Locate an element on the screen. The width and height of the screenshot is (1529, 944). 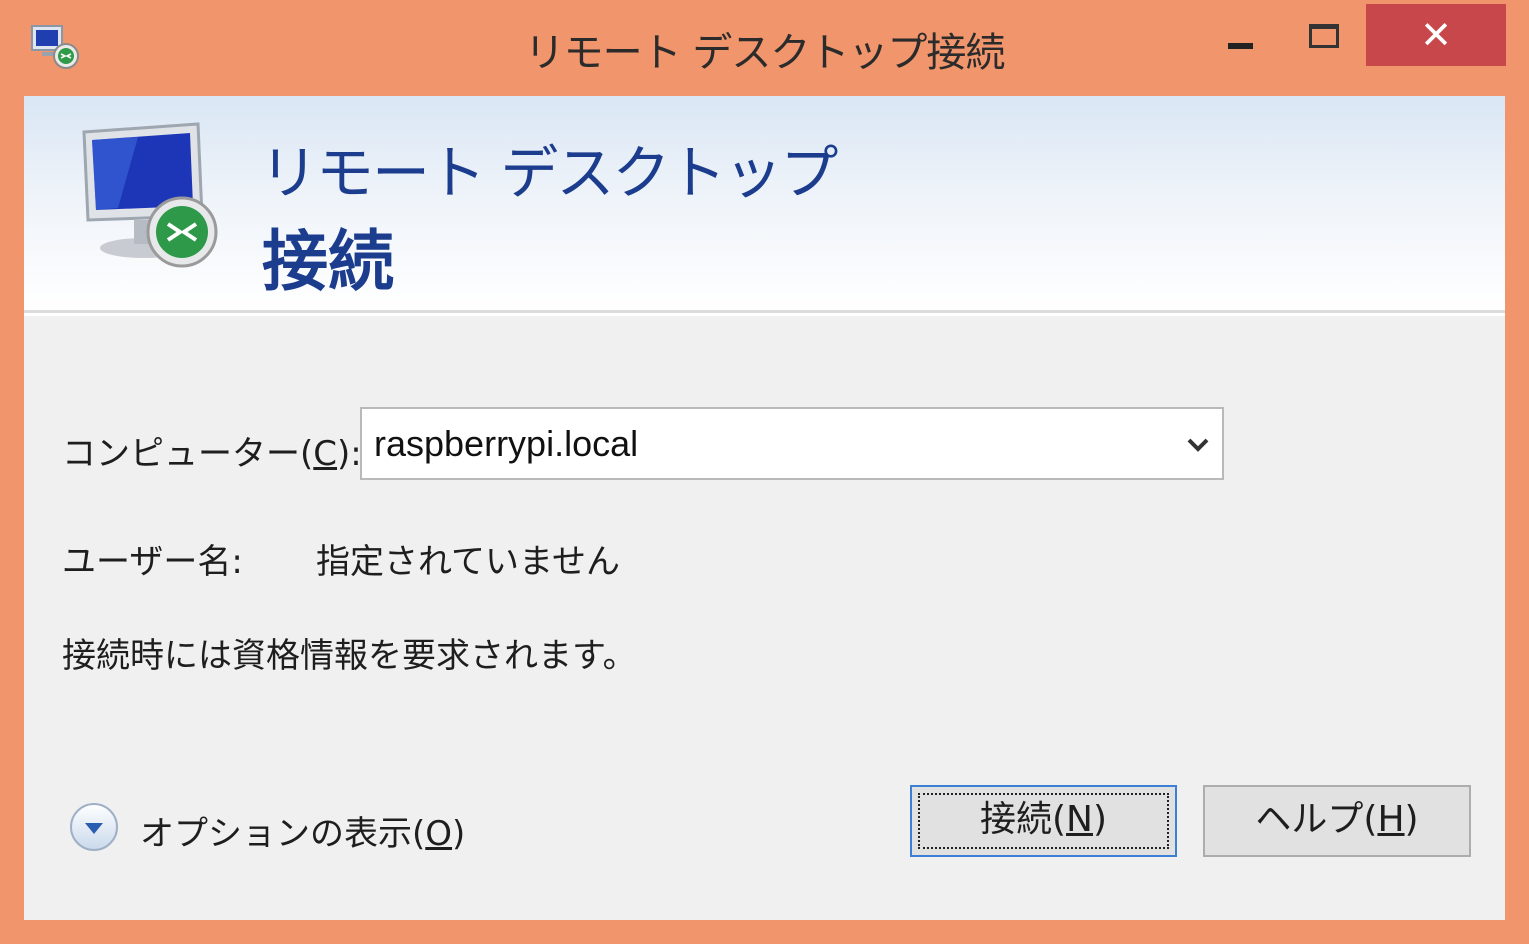
computer-combobox: raspberrypi.local is located at coordinates (792, 443).